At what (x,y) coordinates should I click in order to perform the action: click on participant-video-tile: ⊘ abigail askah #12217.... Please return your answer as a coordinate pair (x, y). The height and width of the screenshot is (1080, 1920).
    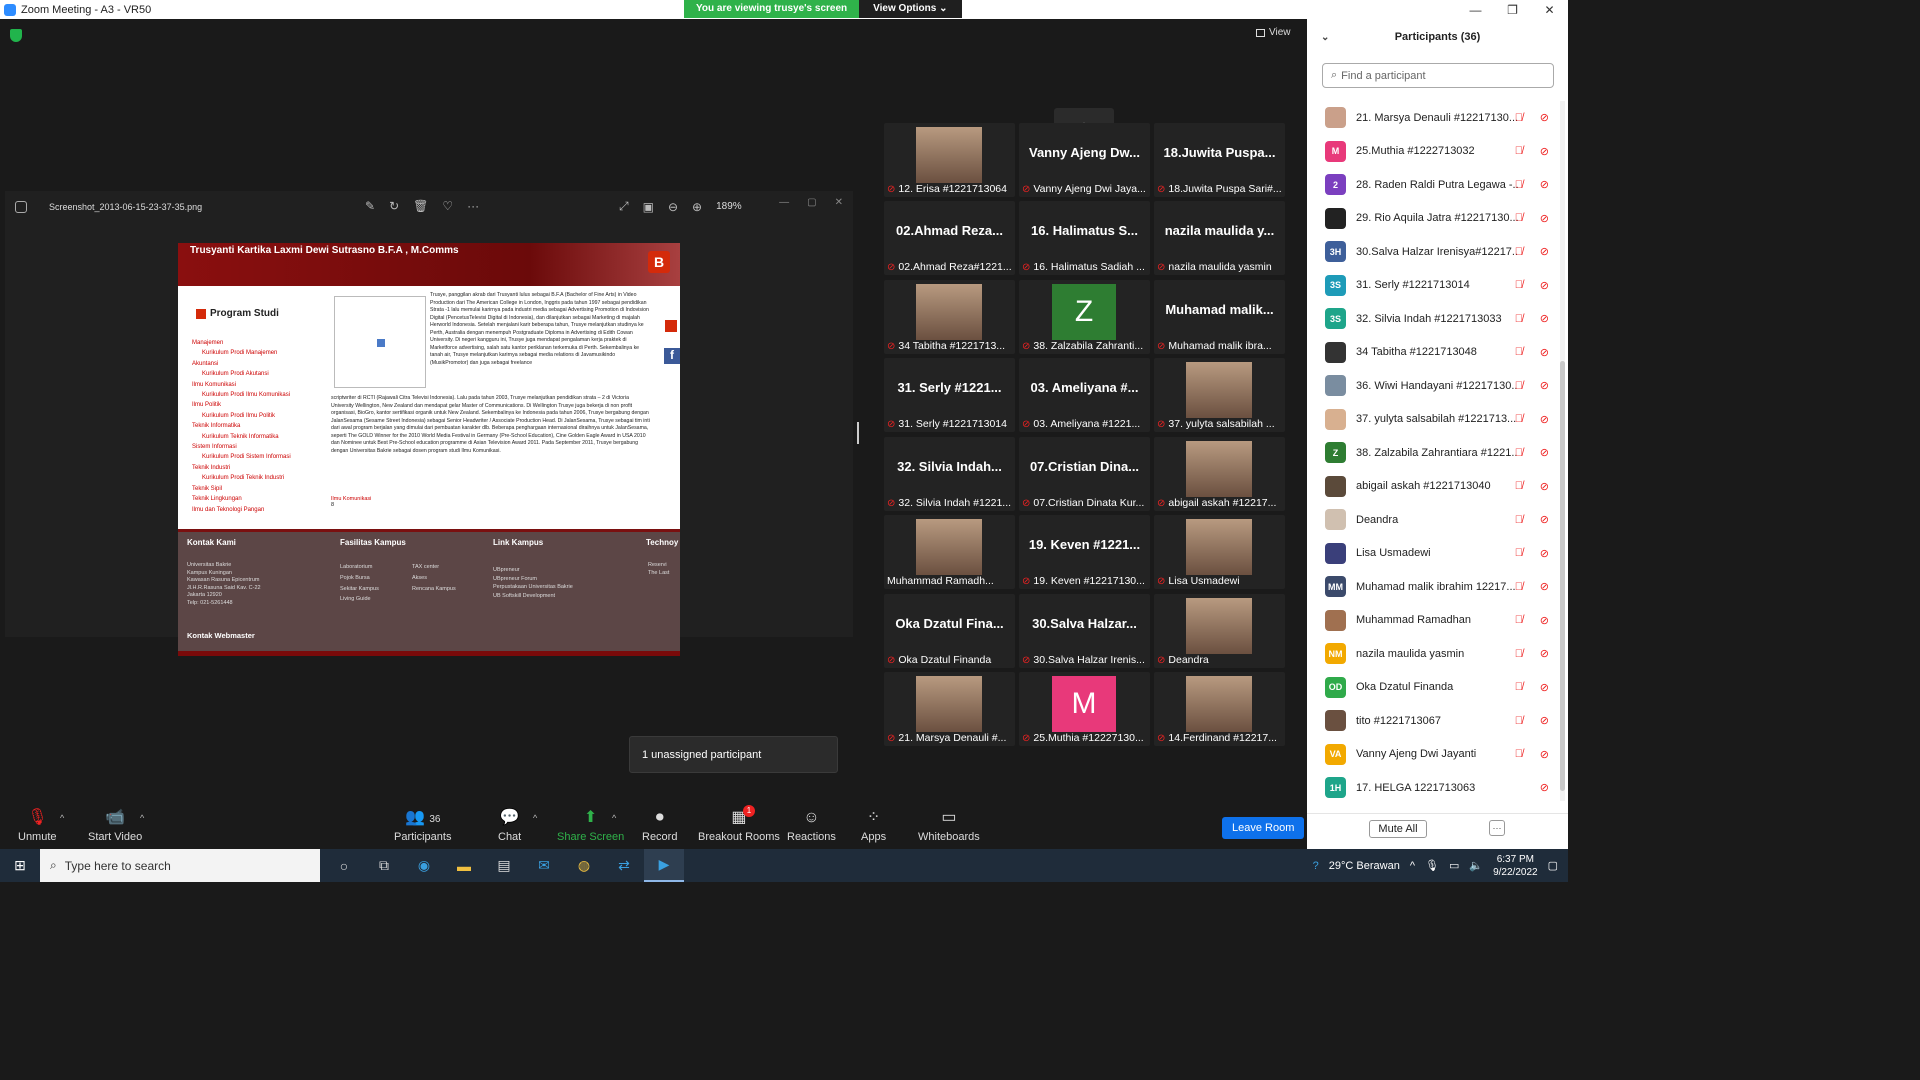
    Looking at the image, I should click on (1219, 474).